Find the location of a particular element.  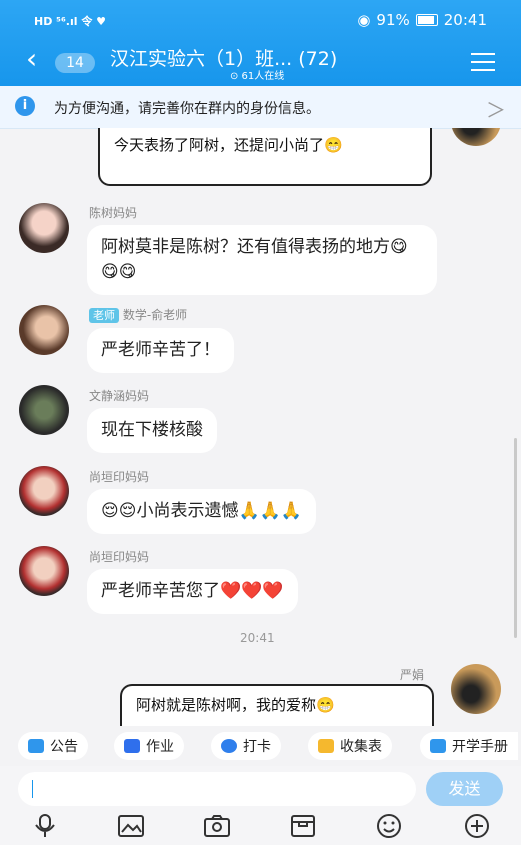

checklist-icon is located at coordinates (326, 746).